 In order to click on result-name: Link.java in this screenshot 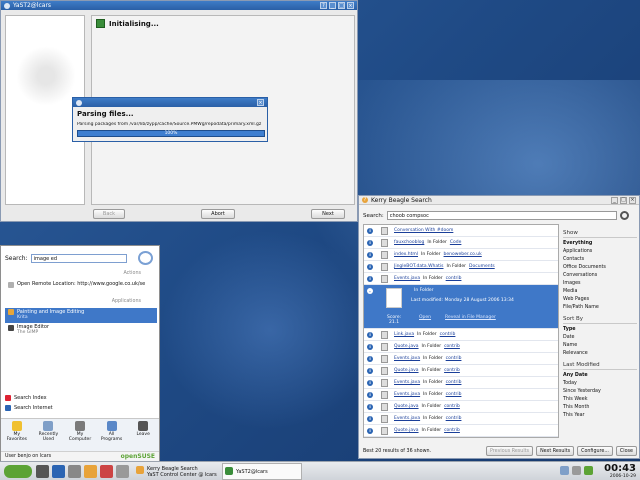, I will do `click(404, 334)`.